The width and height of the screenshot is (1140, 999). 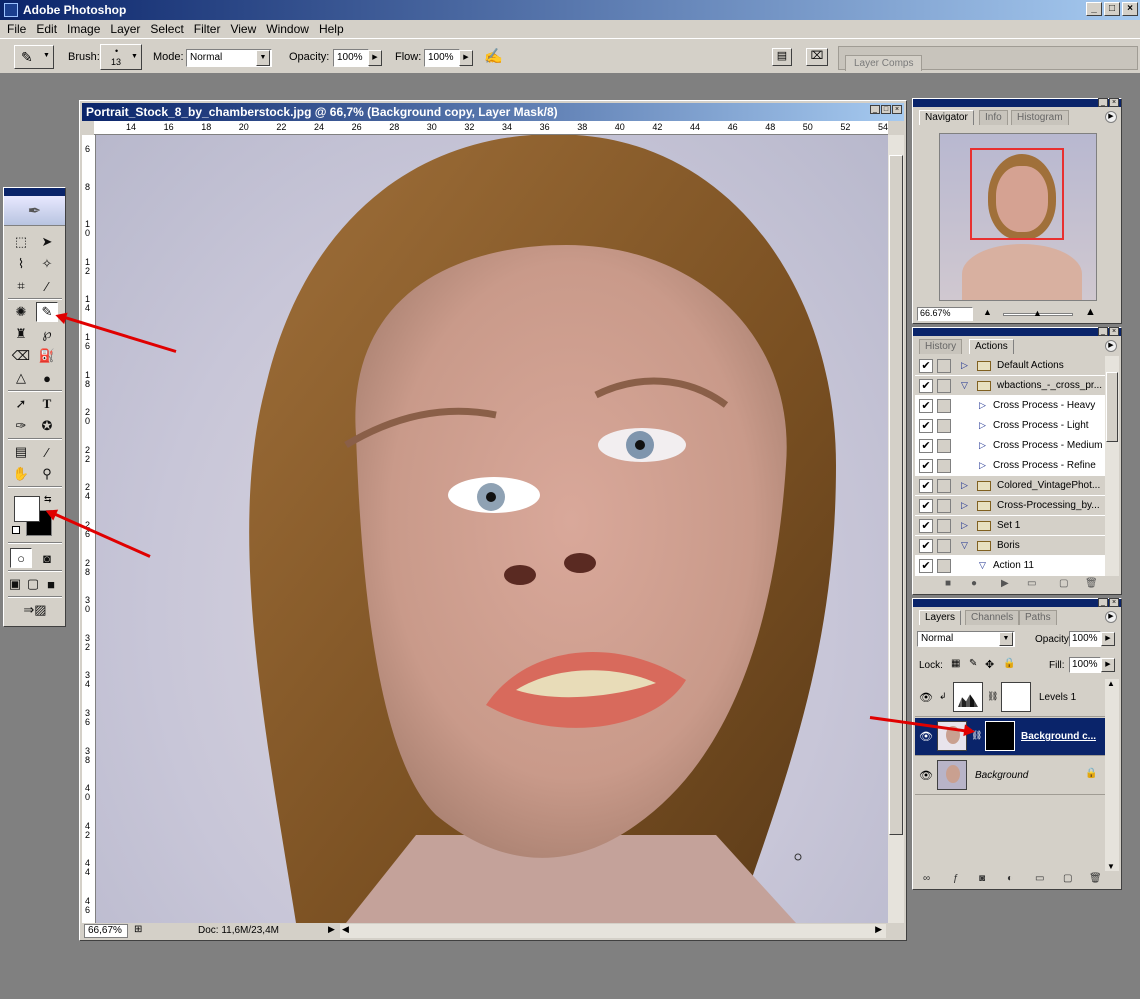 I want to click on tab-actions: Actions, so click(x=991, y=346).